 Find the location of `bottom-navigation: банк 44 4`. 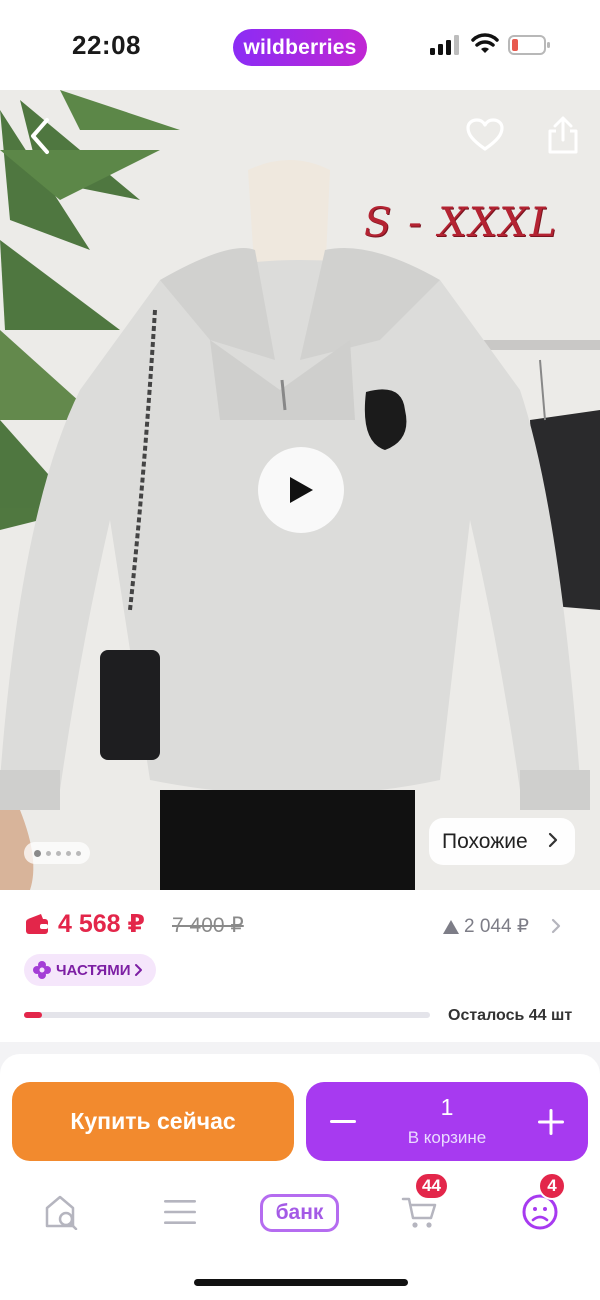

bottom-navigation: банк 44 4 is located at coordinates (300, 1208).